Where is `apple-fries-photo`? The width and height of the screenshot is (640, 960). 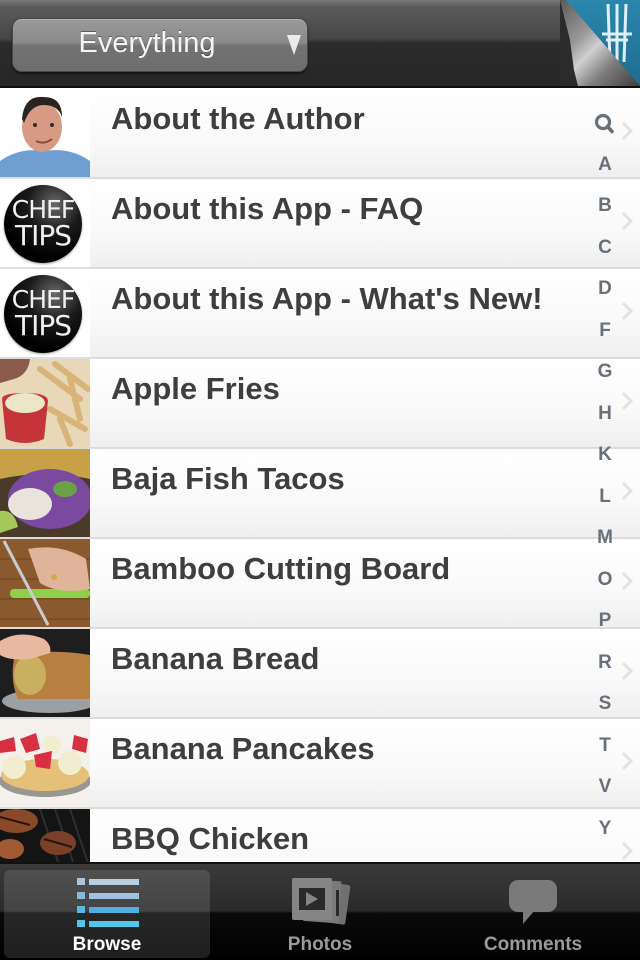 apple-fries-photo is located at coordinates (45, 403).